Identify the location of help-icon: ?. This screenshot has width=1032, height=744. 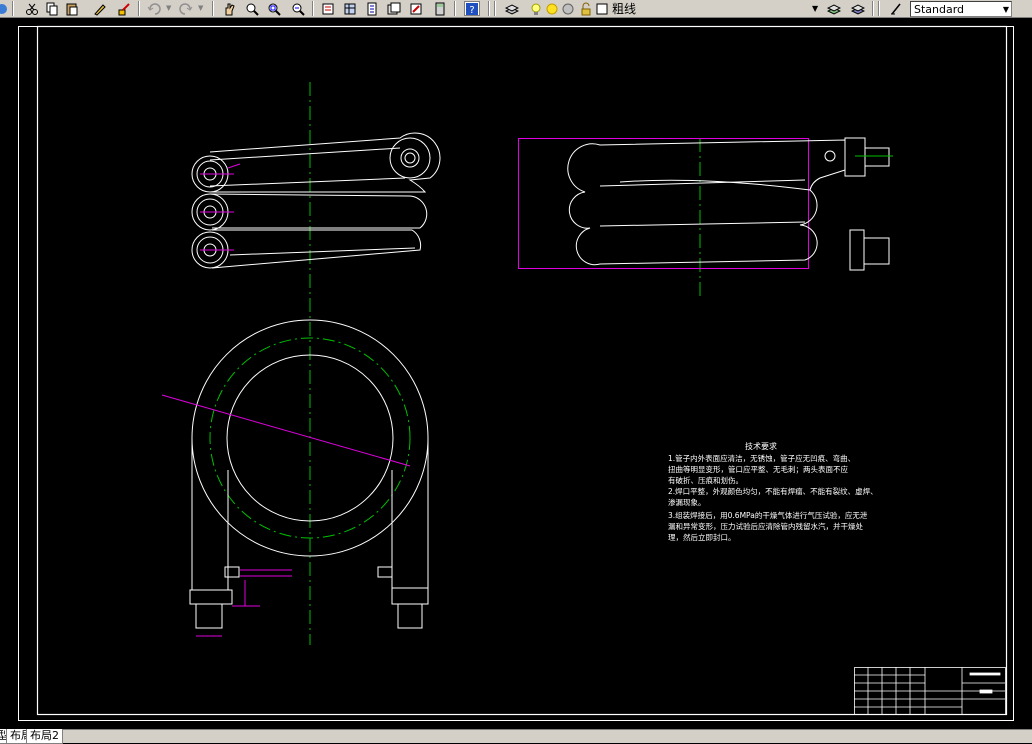
(472, 8).